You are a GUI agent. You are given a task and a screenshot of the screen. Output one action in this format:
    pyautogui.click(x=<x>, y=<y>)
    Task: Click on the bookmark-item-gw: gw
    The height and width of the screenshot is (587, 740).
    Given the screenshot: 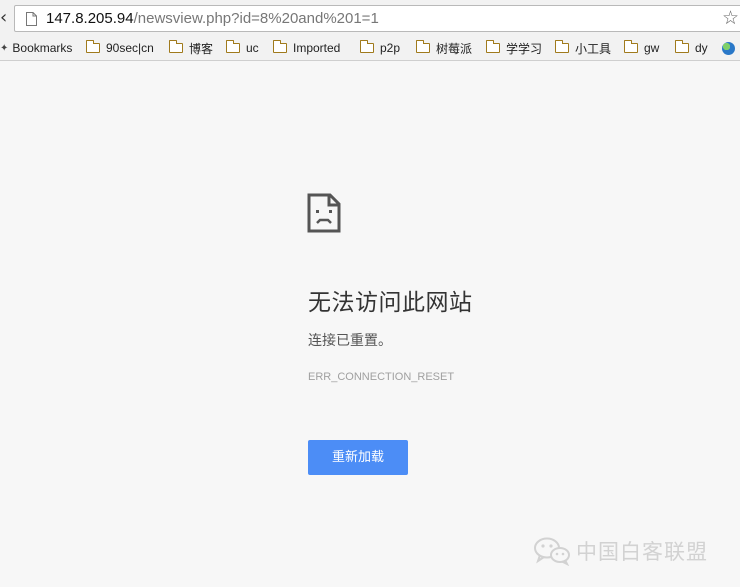 What is the action you would take?
    pyautogui.click(x=641, y=48)
    